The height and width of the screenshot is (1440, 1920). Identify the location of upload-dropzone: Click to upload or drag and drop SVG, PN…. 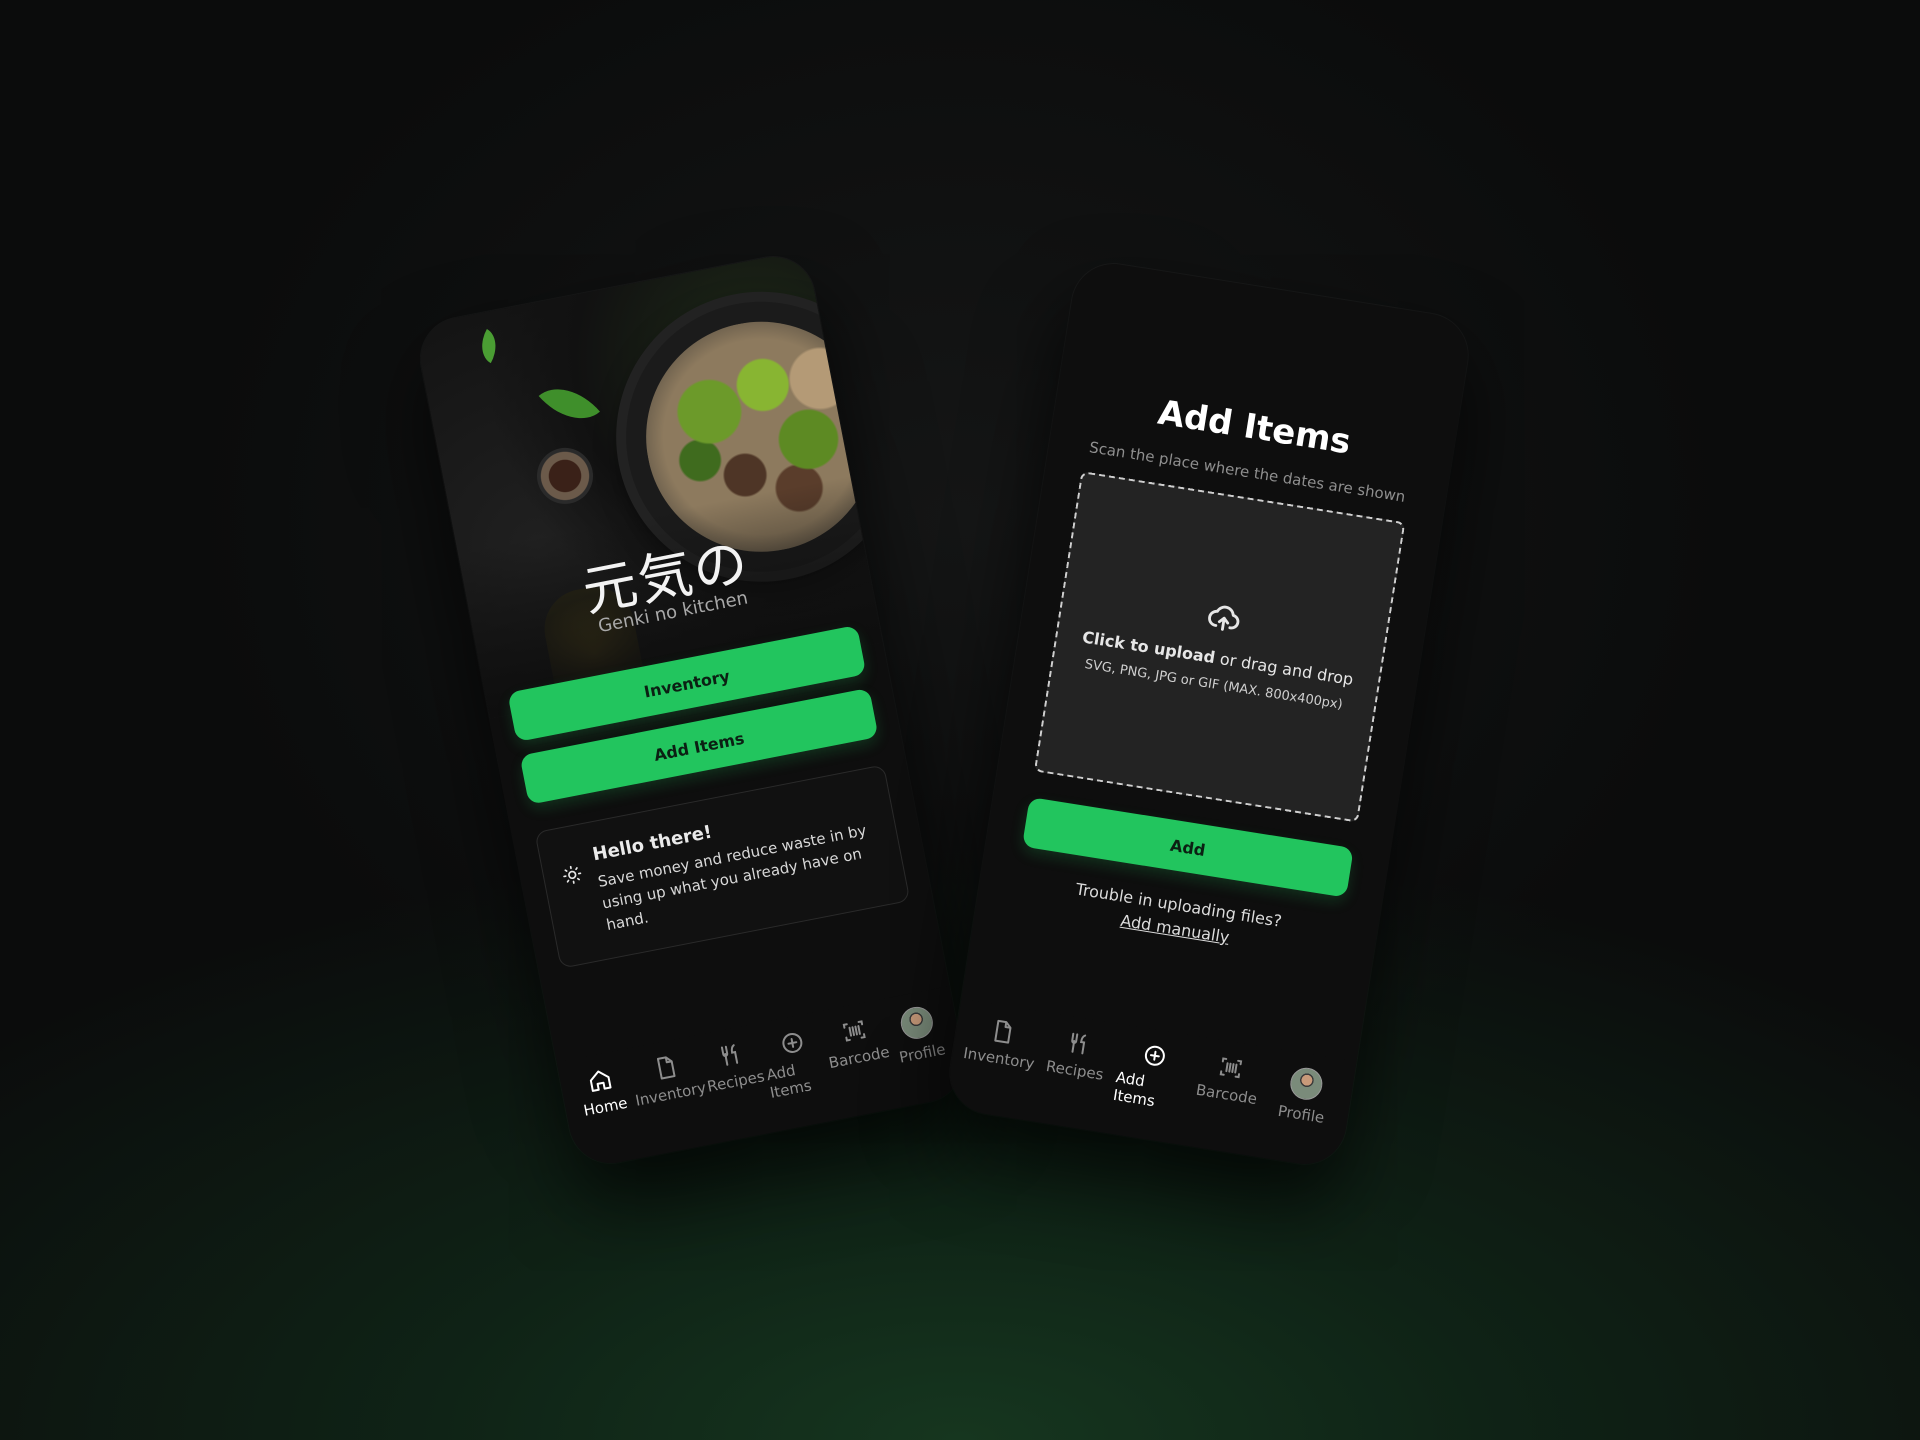
(1219, 647).